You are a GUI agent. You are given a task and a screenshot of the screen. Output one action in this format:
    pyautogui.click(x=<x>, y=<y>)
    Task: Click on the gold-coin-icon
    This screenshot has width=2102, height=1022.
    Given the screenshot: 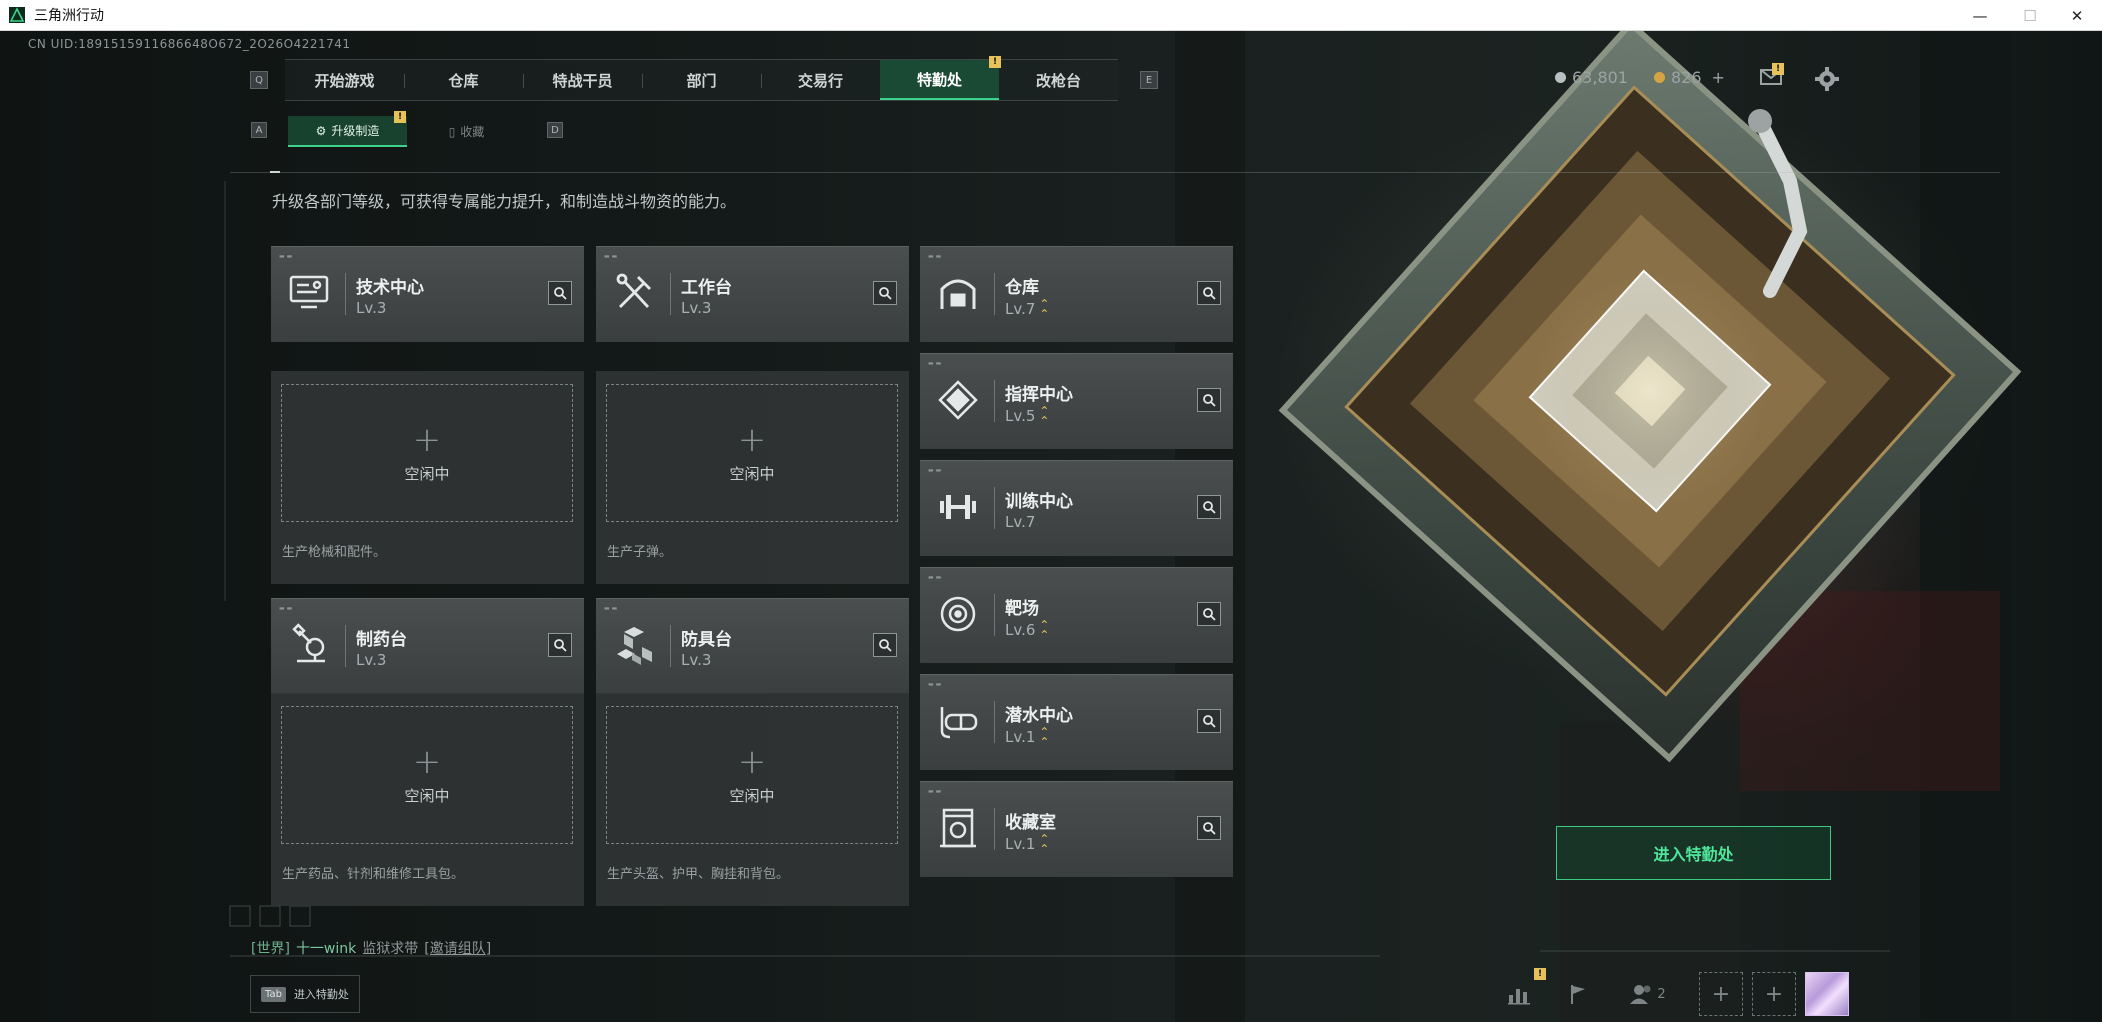 What is the action you would take?
    pyautogui.click(x=1659, y=77)
    